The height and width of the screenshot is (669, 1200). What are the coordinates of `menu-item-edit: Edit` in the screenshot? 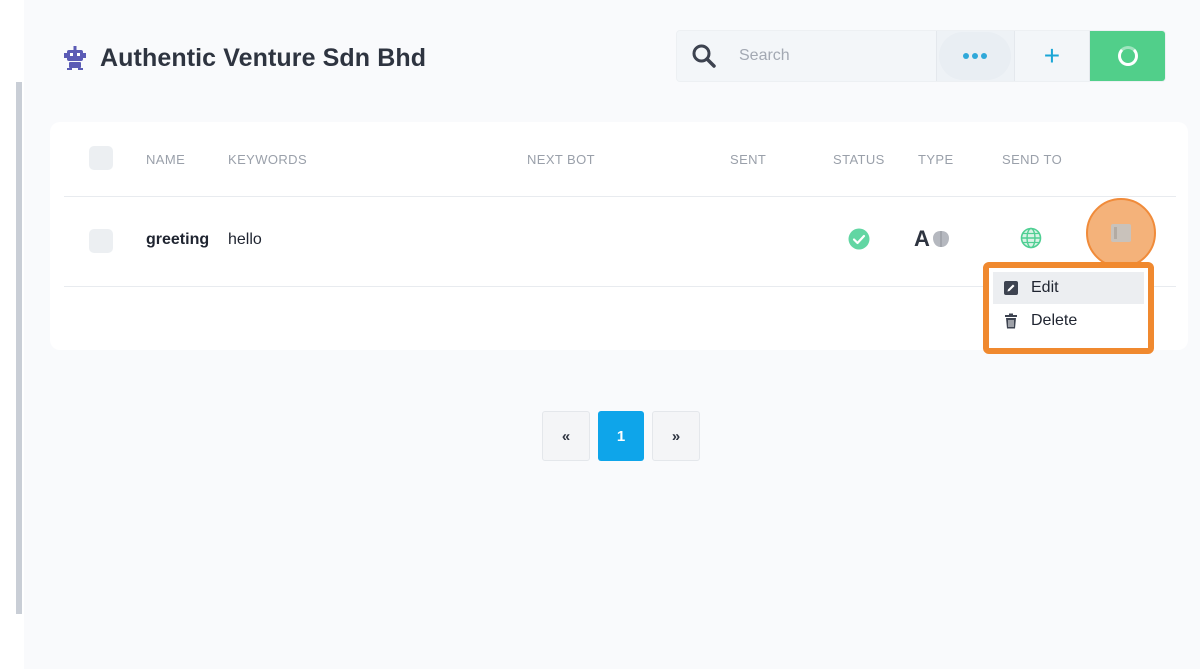 It's located at (1068, 288).